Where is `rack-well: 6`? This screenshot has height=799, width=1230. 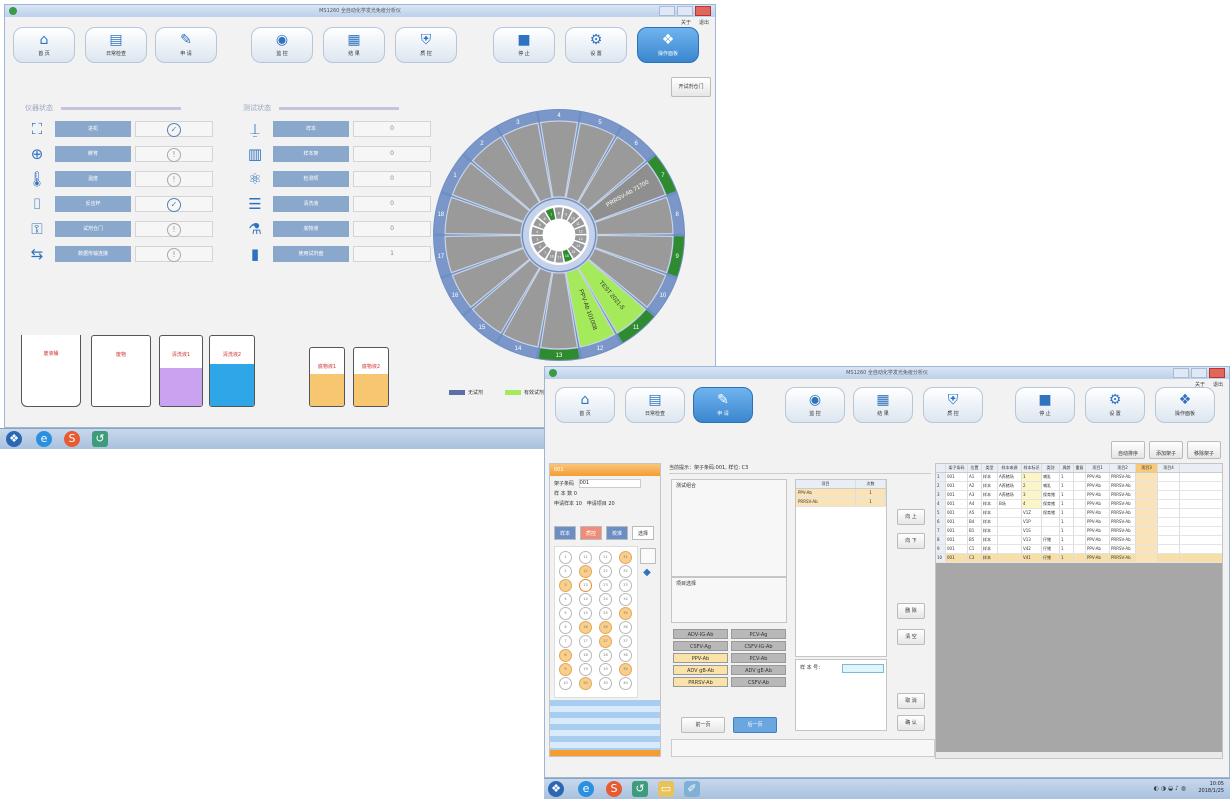
rack-well: 6 is located at coordinates (565, 627).